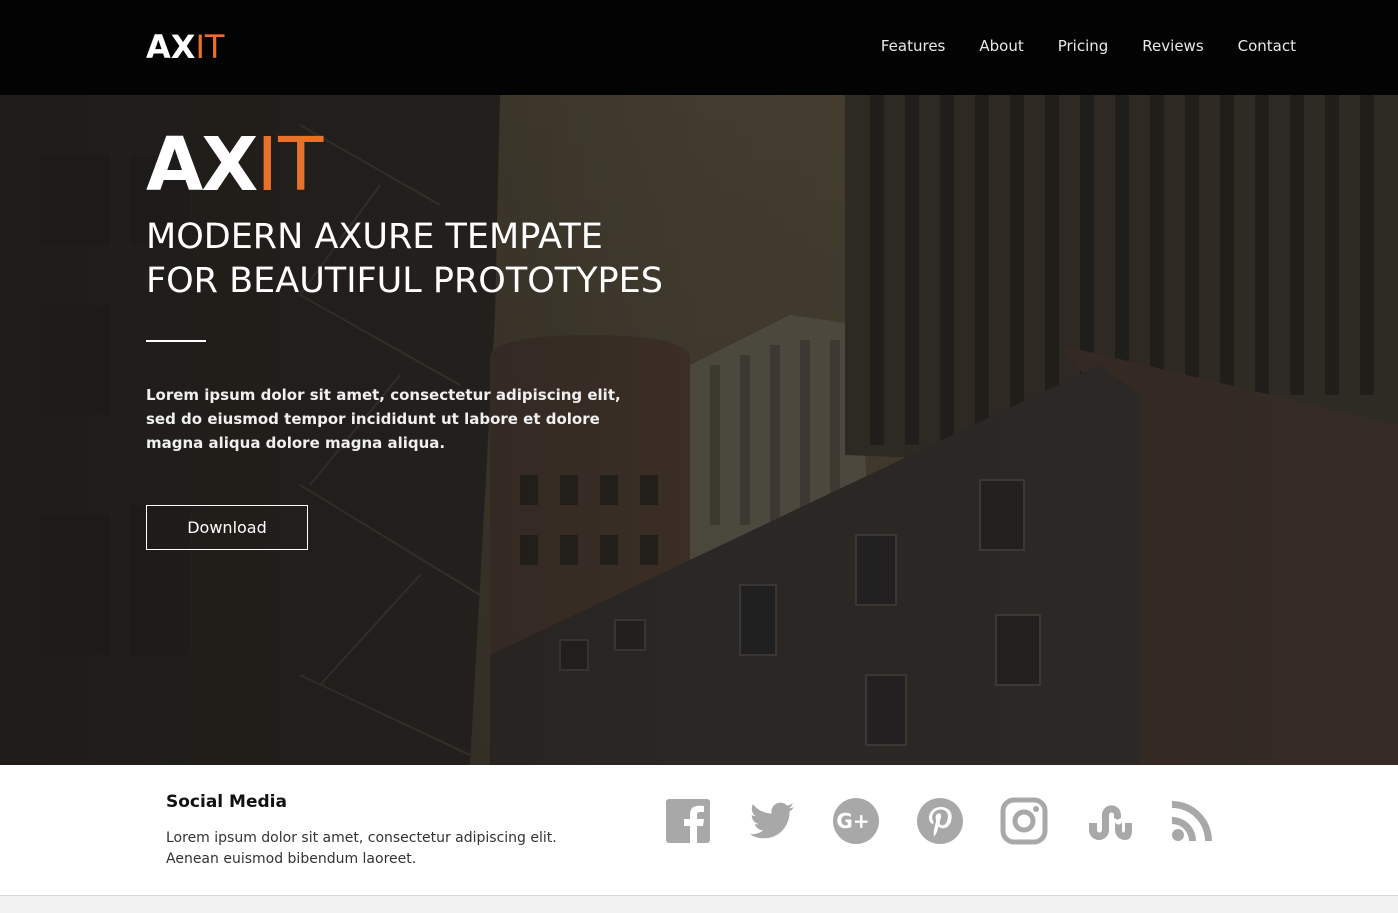 This screenshot has height=913, width=1398. Describe the element at coordinates (913, 46) in the screenshot. I see `nav-features: Features` at that location.